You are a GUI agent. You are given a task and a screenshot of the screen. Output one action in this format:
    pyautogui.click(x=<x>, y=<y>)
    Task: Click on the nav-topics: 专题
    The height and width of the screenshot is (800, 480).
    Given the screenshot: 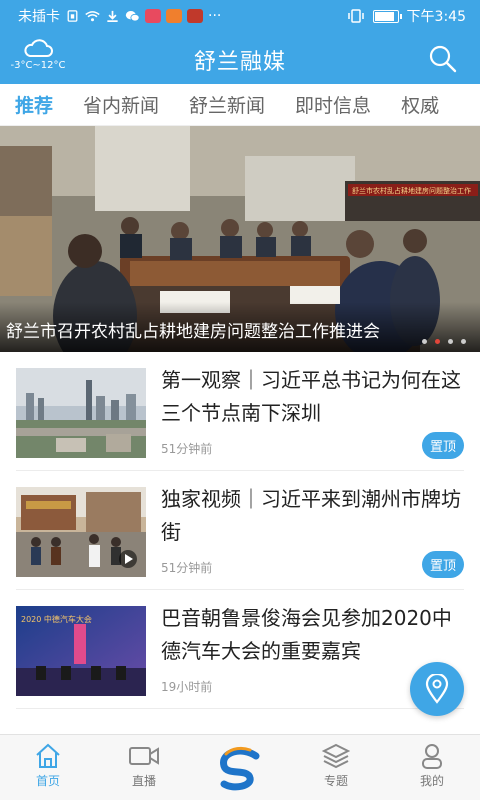 What is the action you would take?
    pyautogui.click(x=336, y=767)
    